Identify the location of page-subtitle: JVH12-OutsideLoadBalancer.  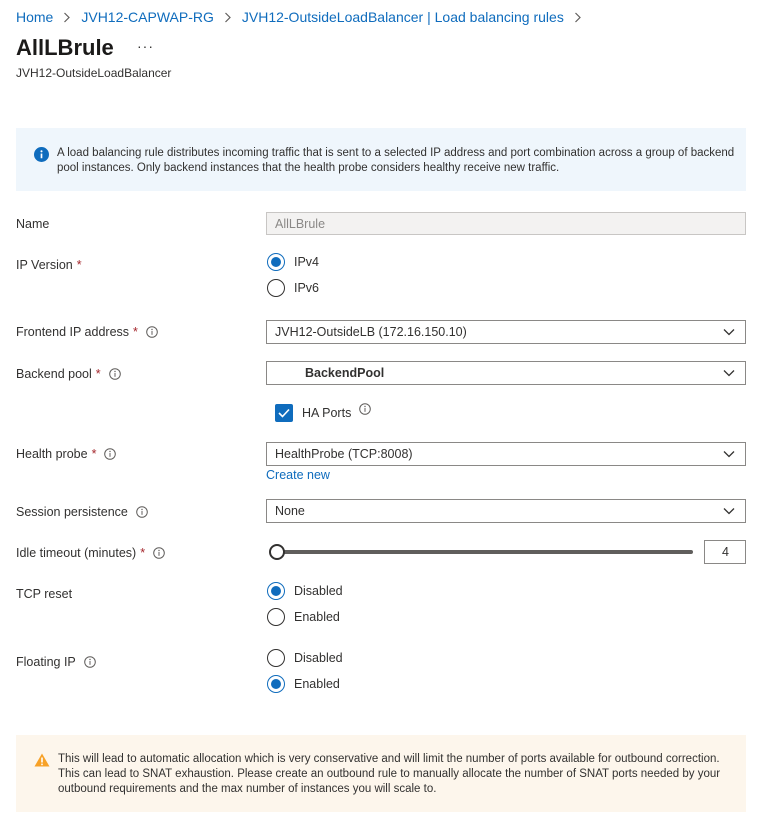
(94, 73).